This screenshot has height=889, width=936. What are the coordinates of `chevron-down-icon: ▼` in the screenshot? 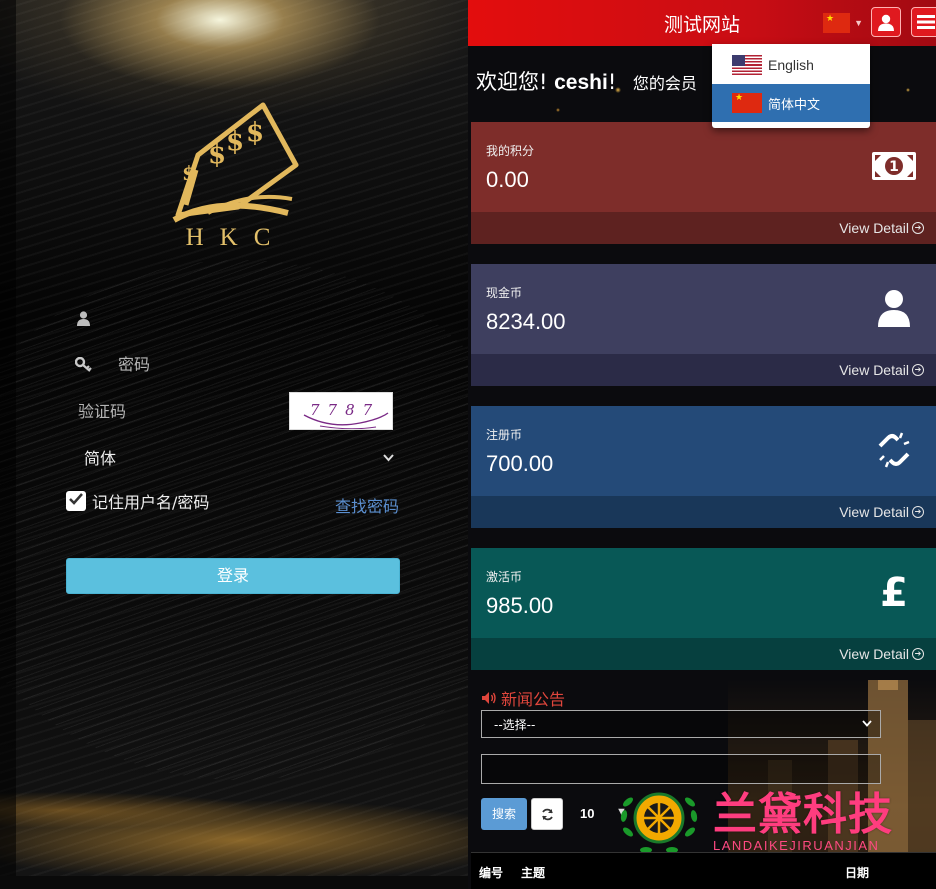 It's located at (858, 23).